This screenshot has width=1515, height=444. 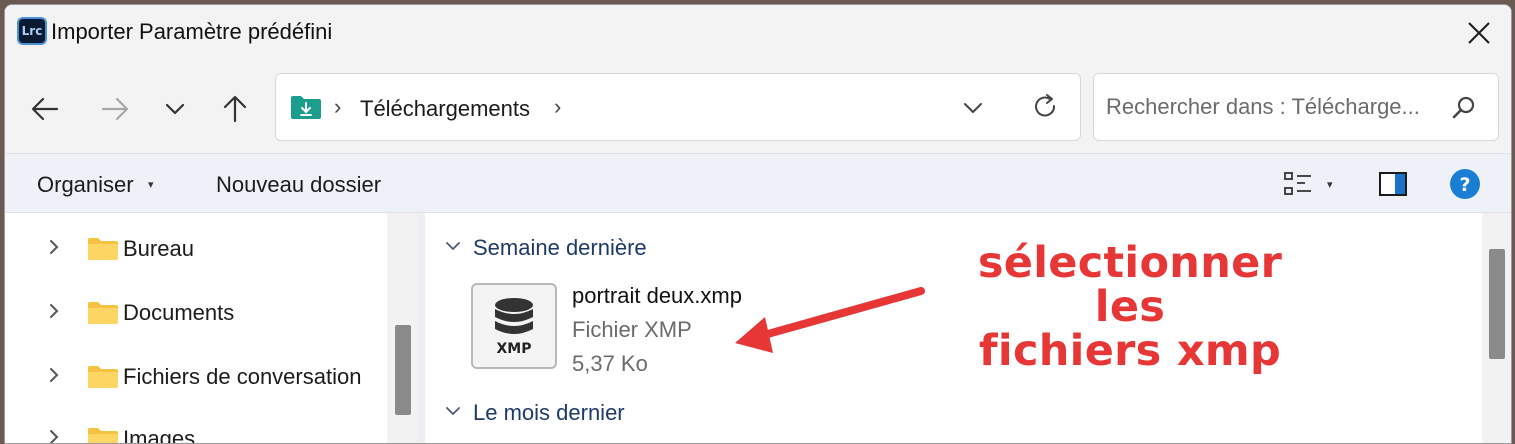 What do you see at coordinates (678, 107) in the screenshot?
I see `address-bar: › Téléchargements ›` at bounding box center [678, 107].